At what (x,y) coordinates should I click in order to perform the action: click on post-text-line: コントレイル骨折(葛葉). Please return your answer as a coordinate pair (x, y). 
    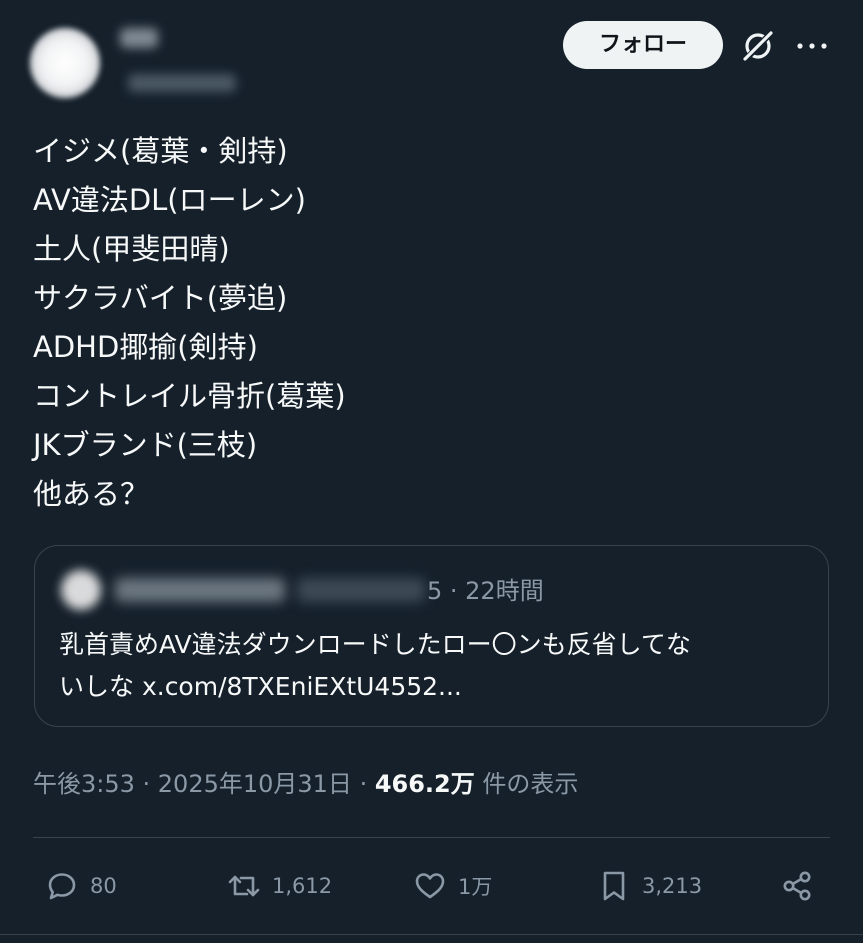
    Looking at the image, I should click on (189, 396).